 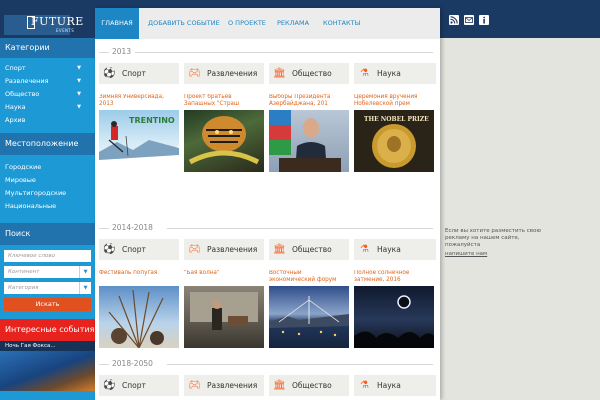 I want to click on nav-contacts: КОНТАКТЫ, so click(x=341, y=23).